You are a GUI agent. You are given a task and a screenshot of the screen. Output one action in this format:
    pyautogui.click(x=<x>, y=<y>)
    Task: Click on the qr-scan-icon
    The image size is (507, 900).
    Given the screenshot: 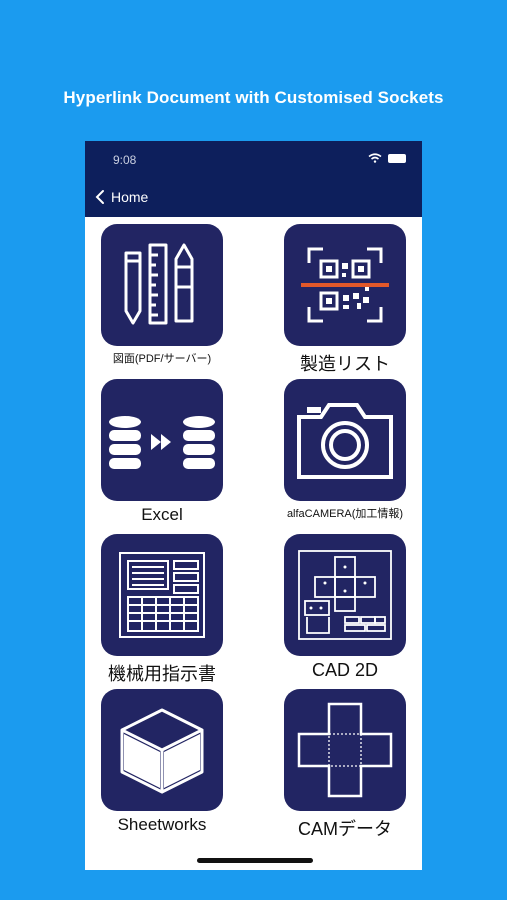 What is the action you would take?
    pyautogui.click(x=345, y=285)
    